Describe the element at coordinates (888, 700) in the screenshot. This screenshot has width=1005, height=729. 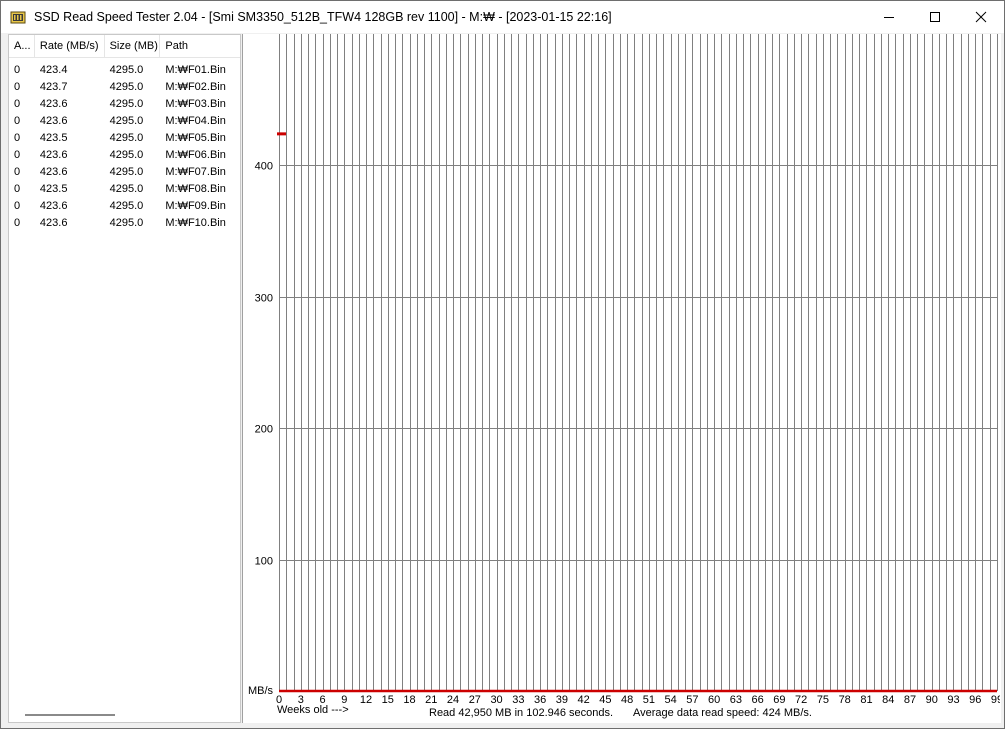
I see `x-tick-label: 84` at that location.